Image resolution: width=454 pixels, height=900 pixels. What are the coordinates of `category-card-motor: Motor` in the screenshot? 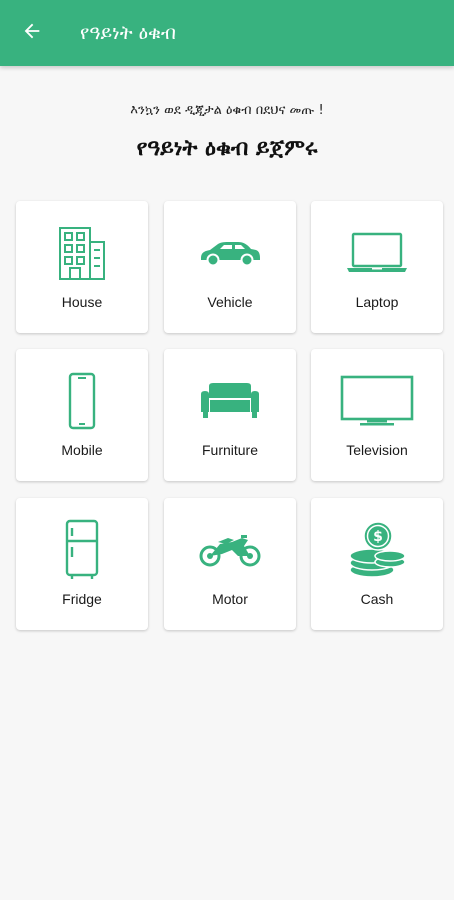 It's located at (230, 564).